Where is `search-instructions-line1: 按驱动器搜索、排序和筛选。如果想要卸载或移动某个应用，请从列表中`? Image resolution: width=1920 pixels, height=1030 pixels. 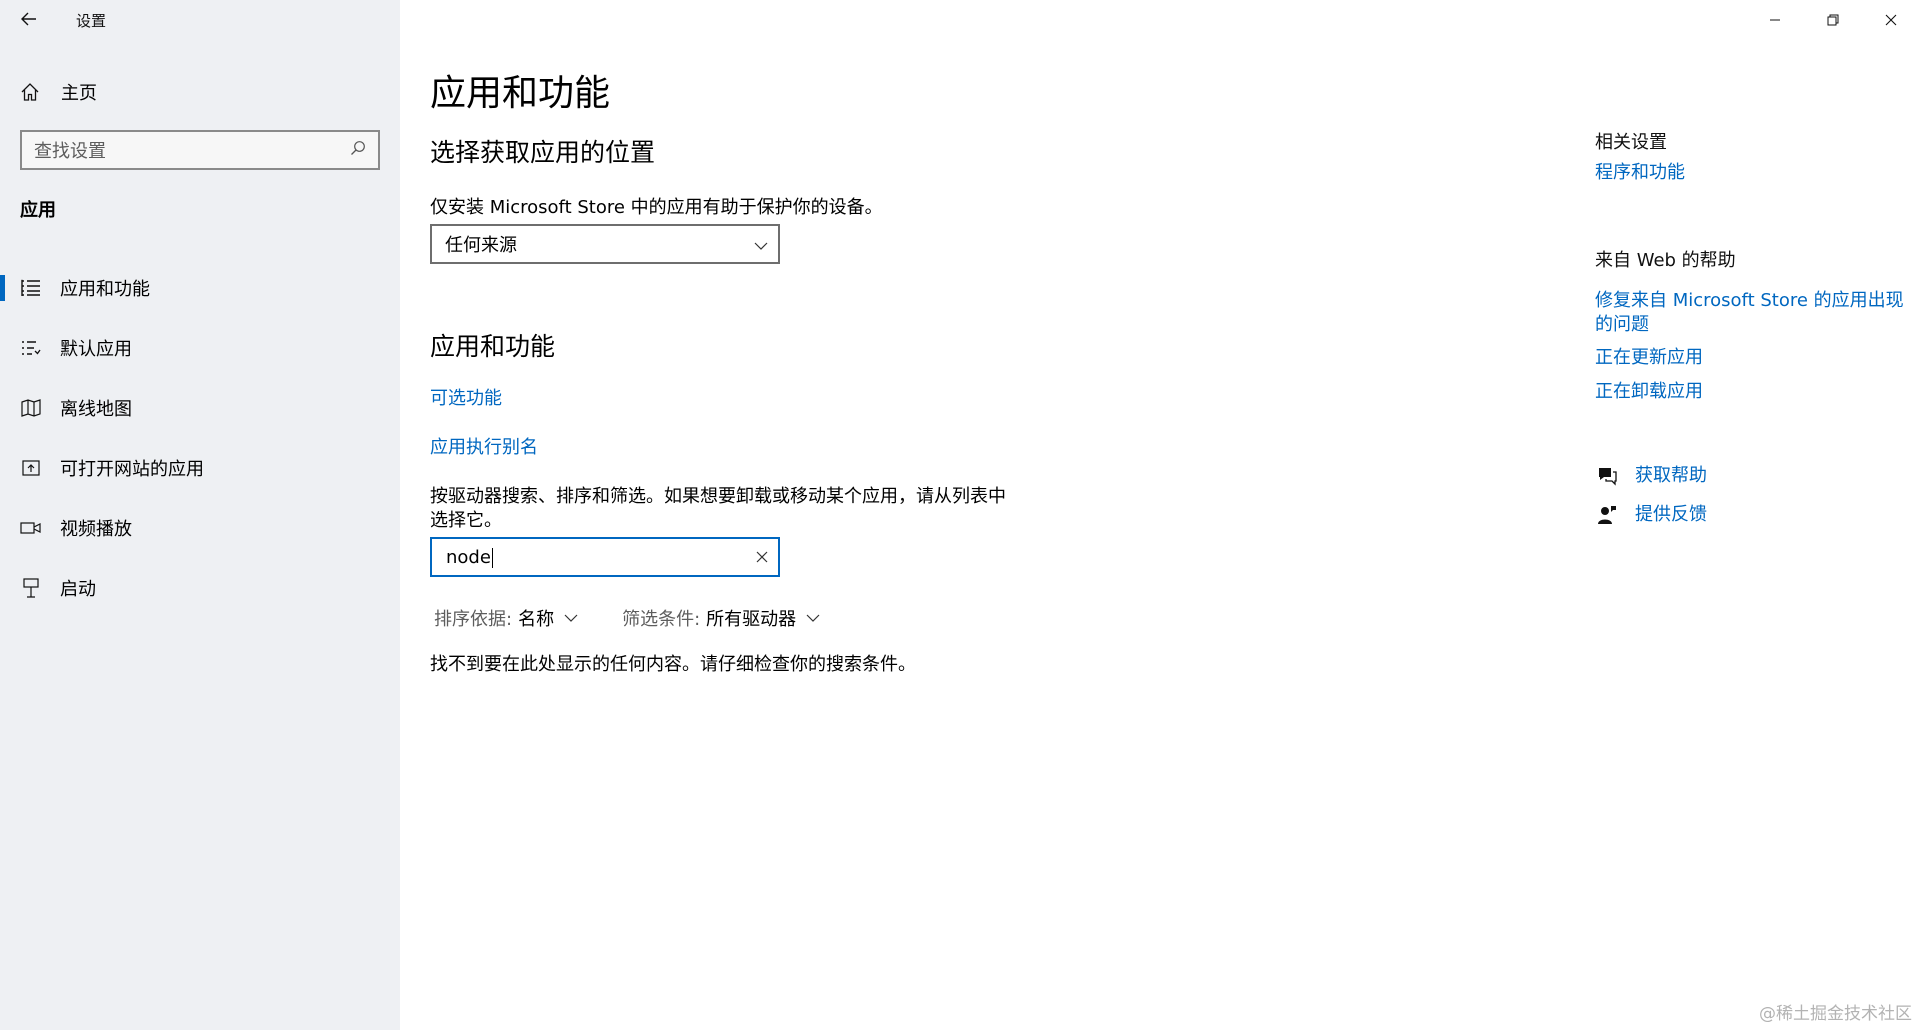 search-instructions-line1: 按驱动器搜索、排序和筛选。如果想要卸载或移动某个应用，请从列表中 is located at coordinates (718, 496).